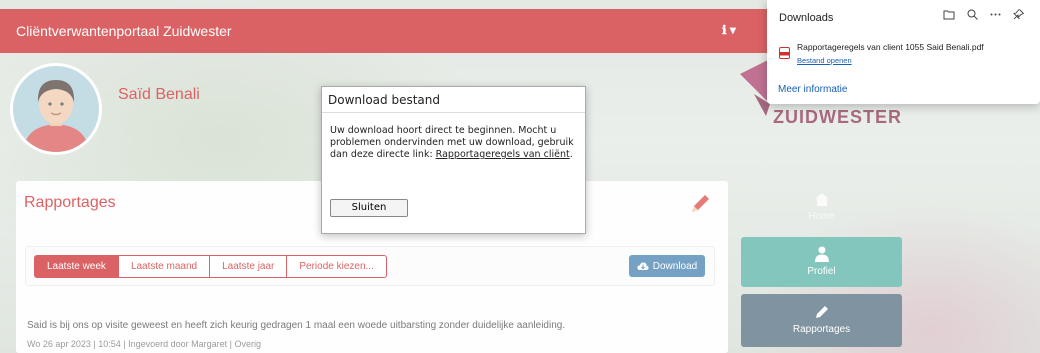 This screenshot has width=1040, height=353. What do you see at coordinates (972, 14) in the screenshot?
I see `search-icon` at bounding box center [972, 14].